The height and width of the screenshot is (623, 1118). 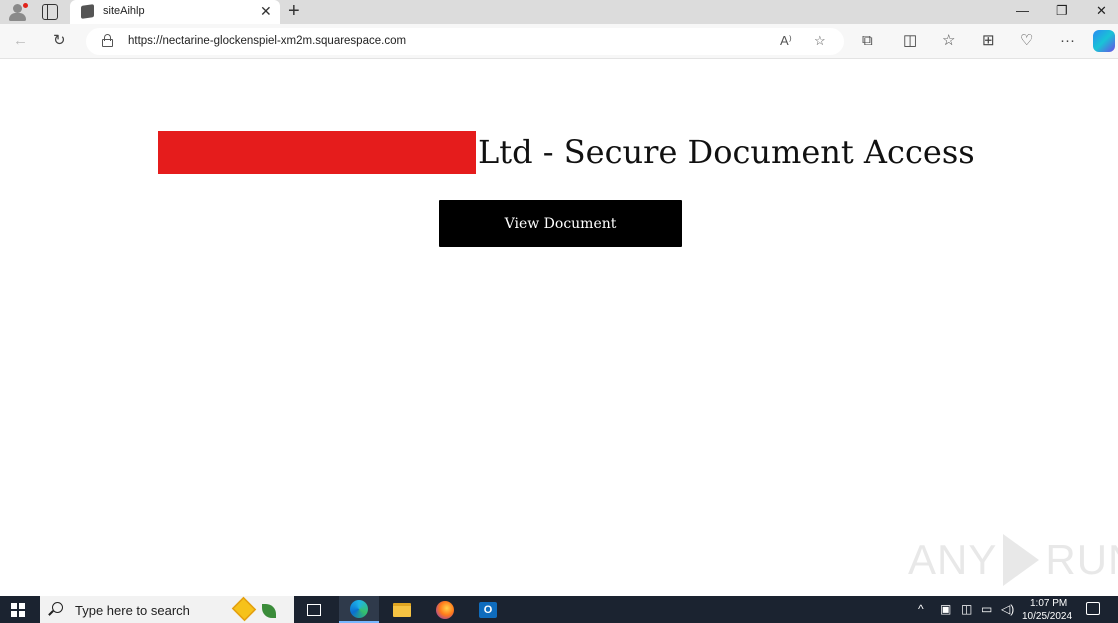 I want to click on outlook-button: O, so click(x=488, y=609).